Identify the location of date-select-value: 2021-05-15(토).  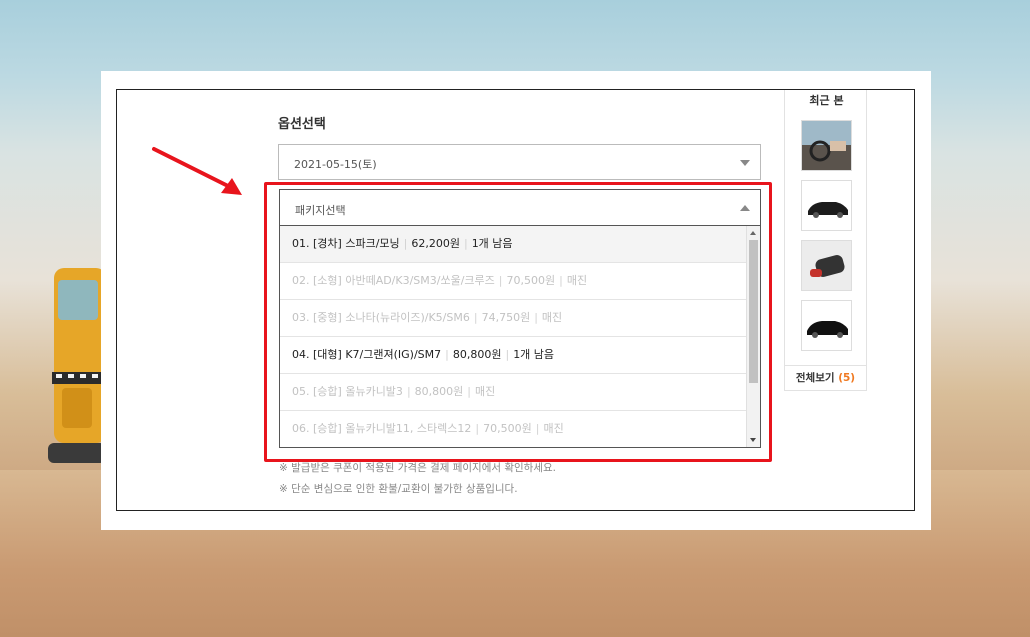
(335, 164).